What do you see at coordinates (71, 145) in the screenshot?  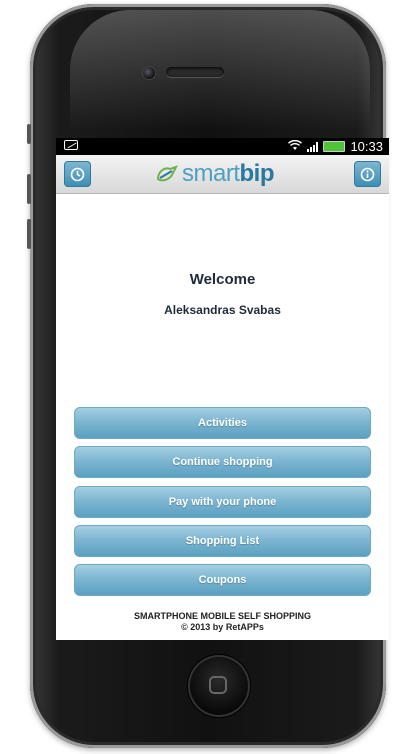 I see `sd-card-icon` at bounding box center [71, 145].